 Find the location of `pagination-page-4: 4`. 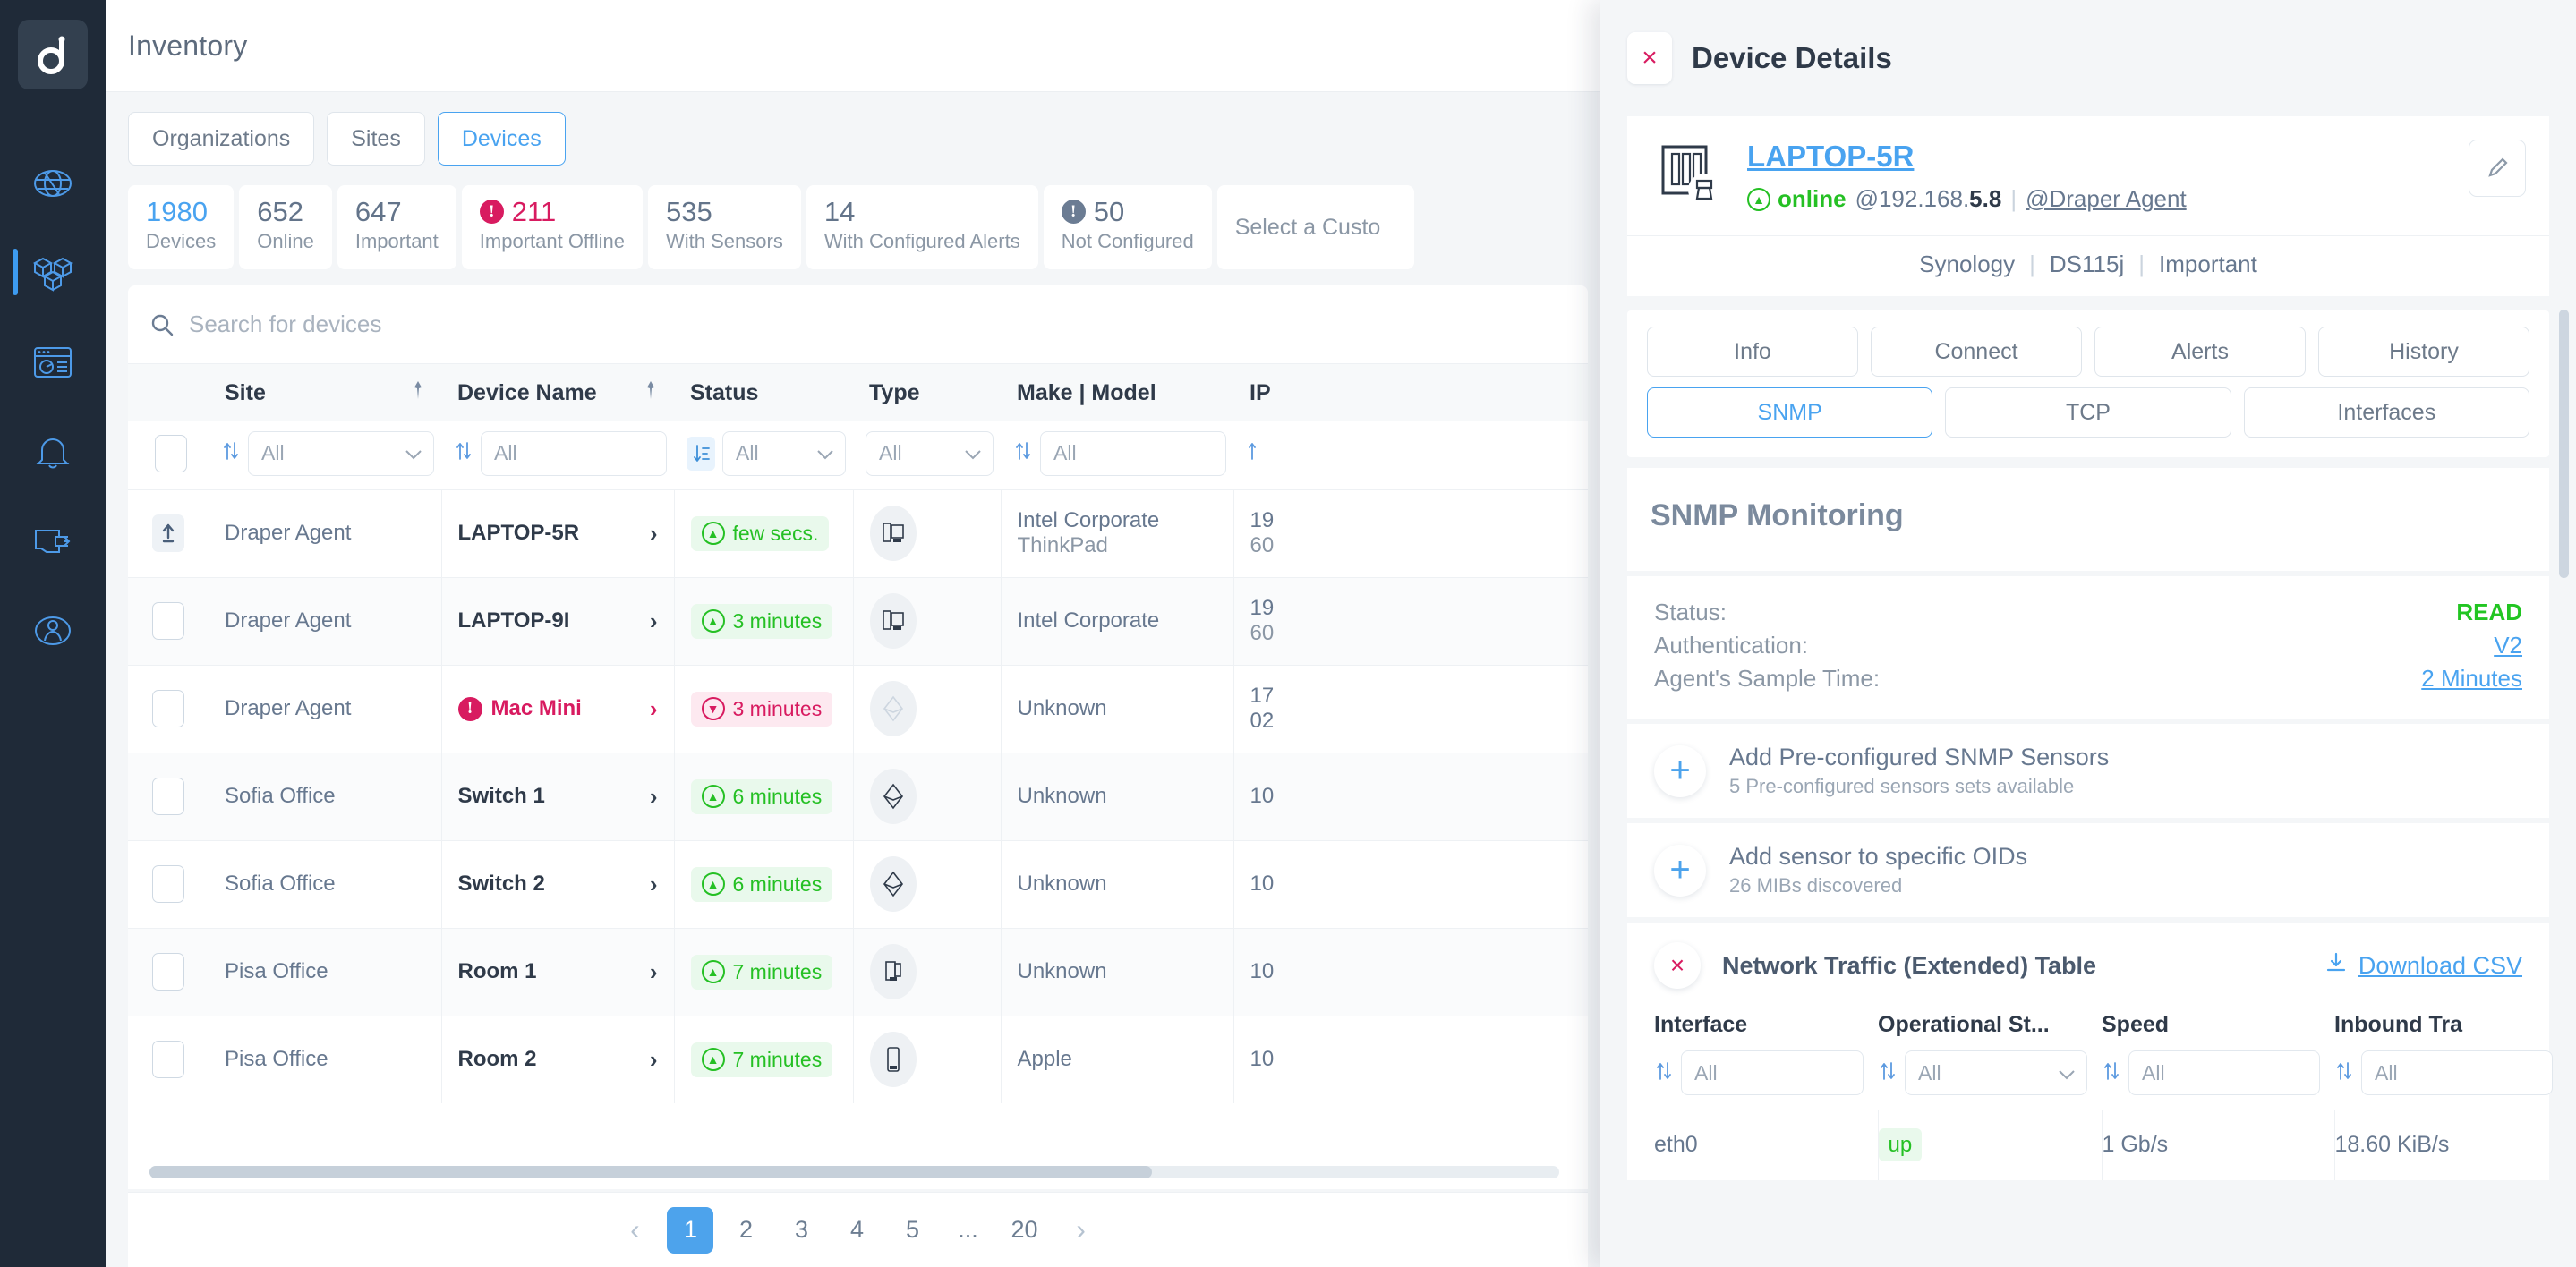

pagination-page-4: 4 is located at coordinates (856, 1230).